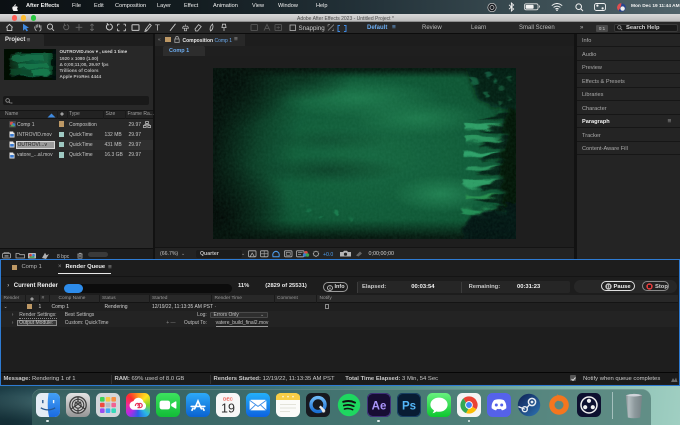  Describe the element at coordinates (312, 28) in the screenshot. I see `svg-text: Snapping` at that location.